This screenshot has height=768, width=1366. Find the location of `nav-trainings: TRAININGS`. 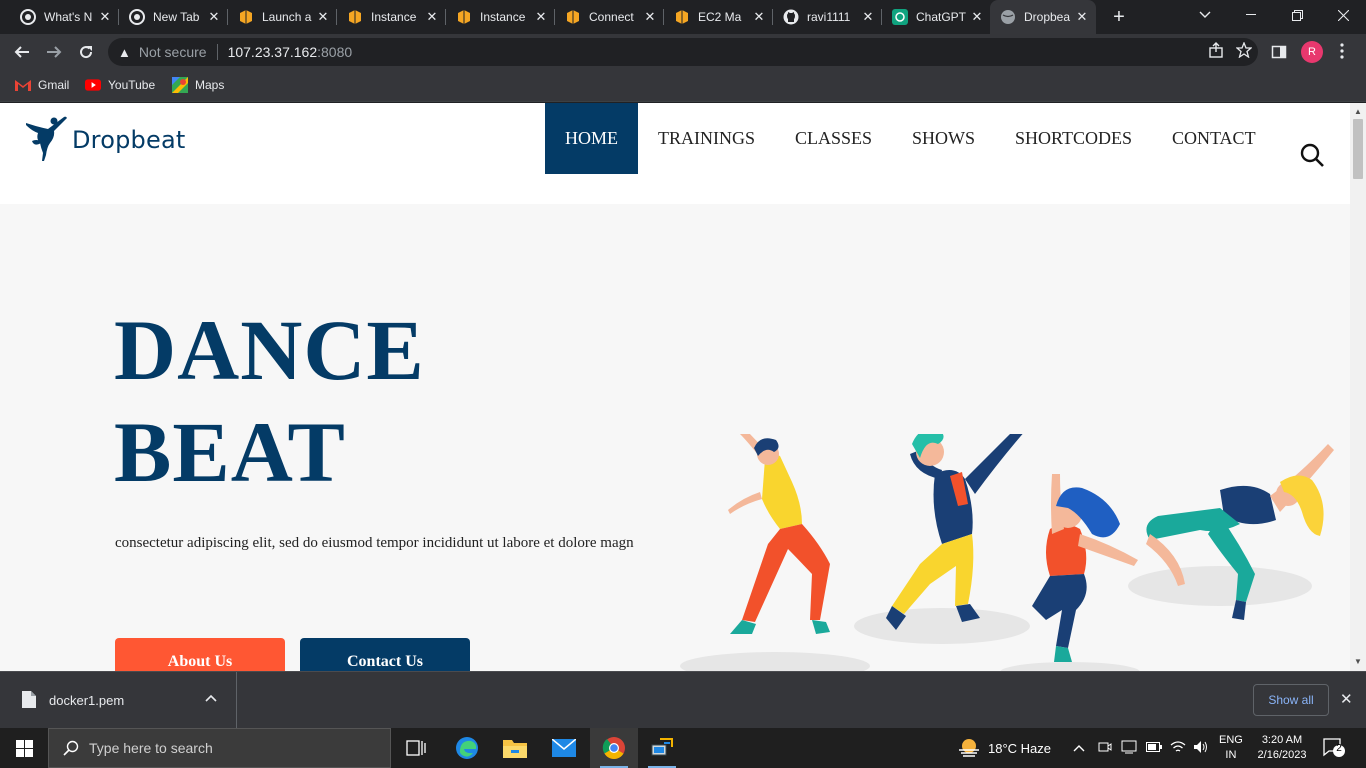

nav-trainings: TRAININGS is located at coordinates (706, 138).